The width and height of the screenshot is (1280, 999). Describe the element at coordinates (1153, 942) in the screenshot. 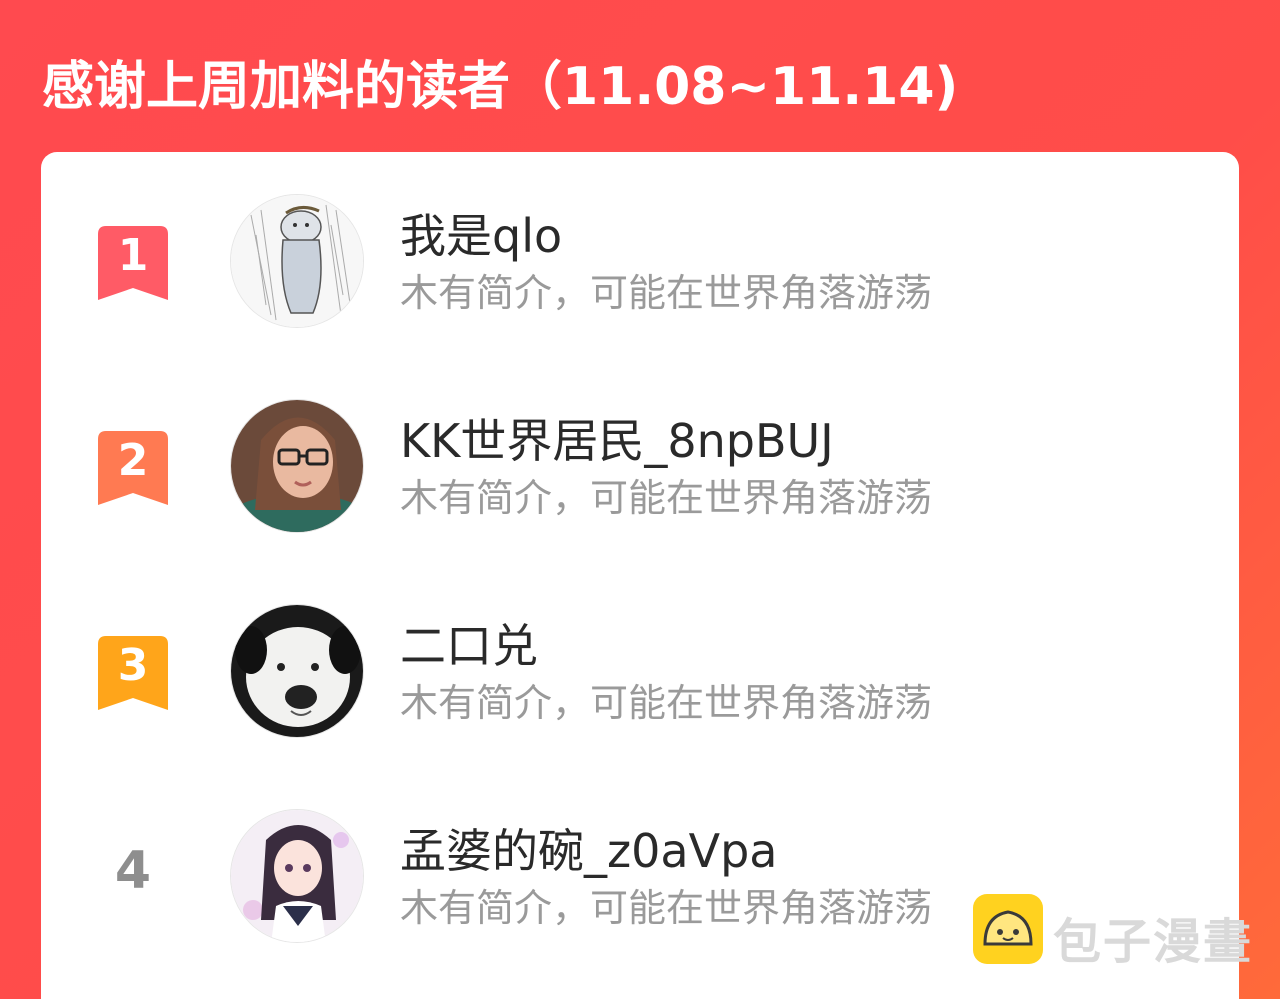

I see `watermark-text: 包子漫畫` at that location.